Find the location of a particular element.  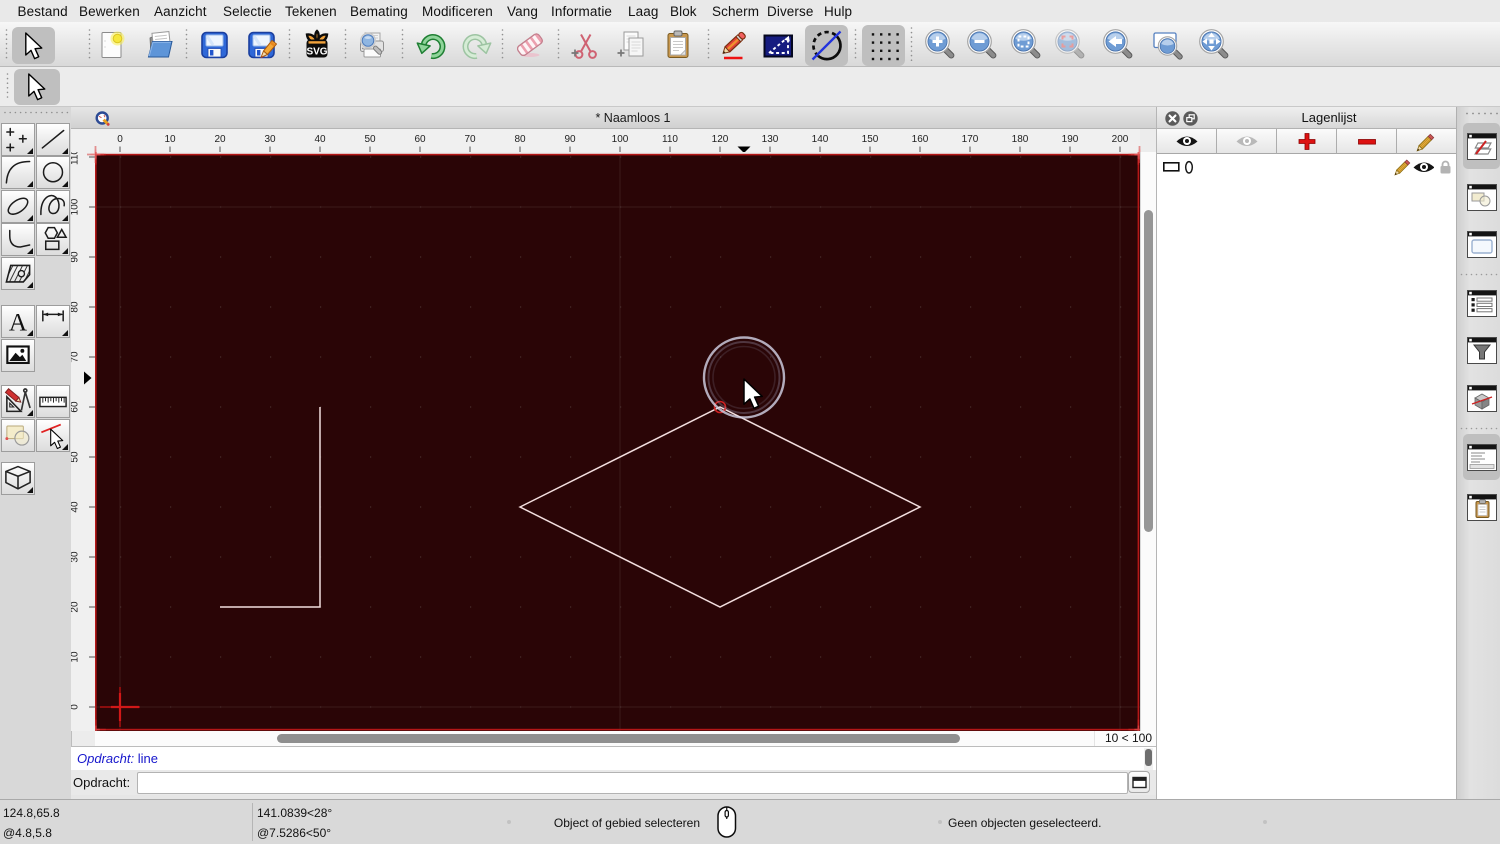

svg-text: 160 is located at coordinates (920, 139).